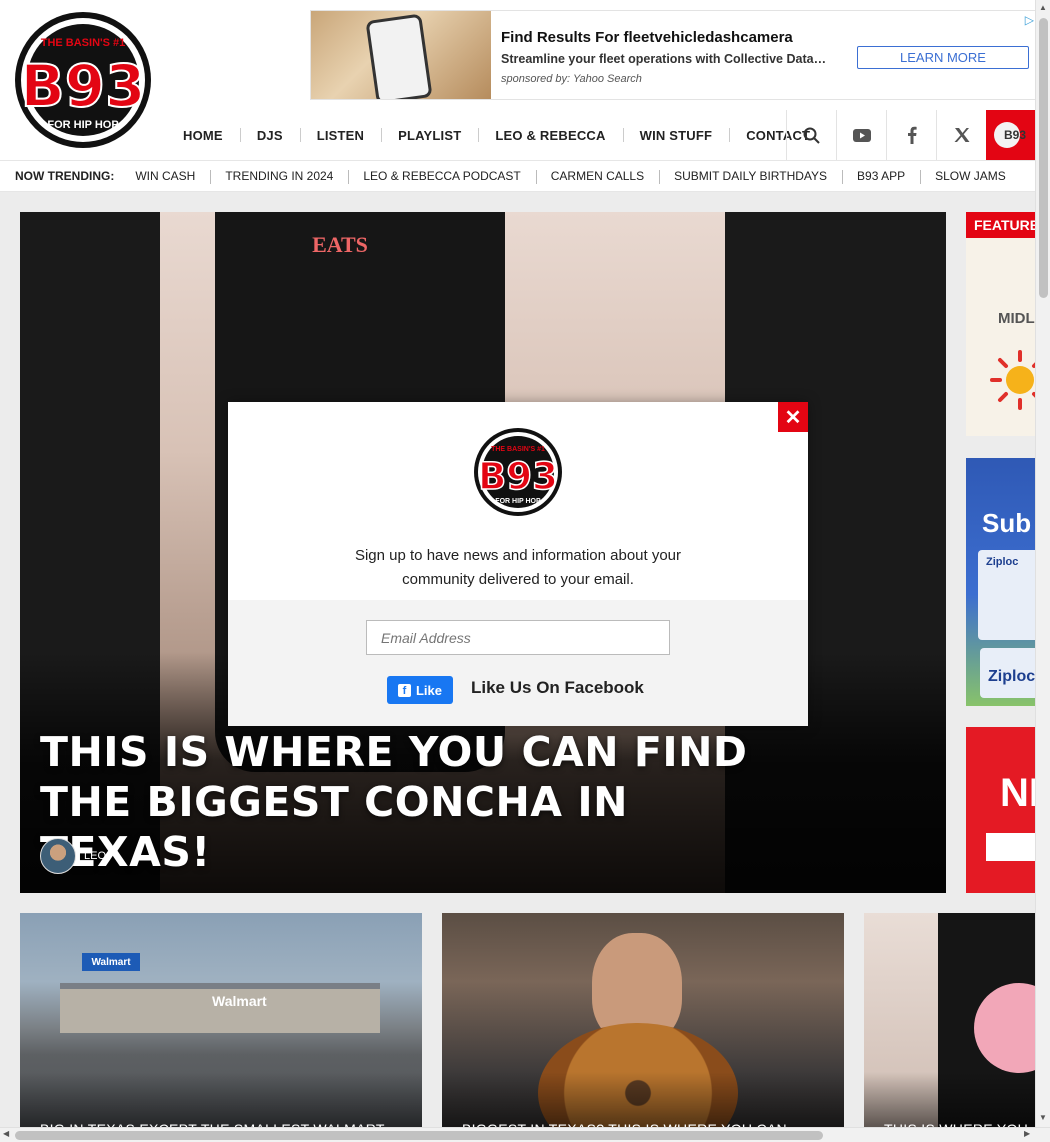 The height and width of the screenshot is (1142, 1050). Describe the element at coordinates (6, 1133) in the screenshot. I see `scroll-left-arrow-icon: ◀` at that location.